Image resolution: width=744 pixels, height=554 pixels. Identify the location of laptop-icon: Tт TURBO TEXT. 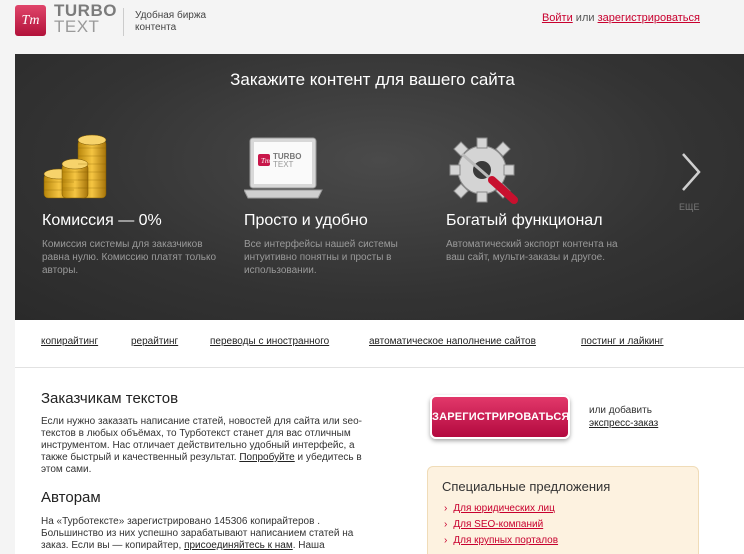
(283, 168).